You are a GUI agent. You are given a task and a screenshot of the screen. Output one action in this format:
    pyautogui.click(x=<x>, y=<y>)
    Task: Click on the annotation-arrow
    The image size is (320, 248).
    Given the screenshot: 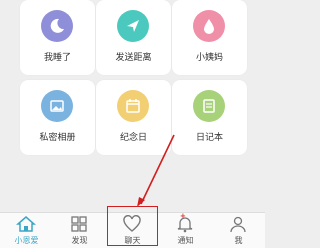 What is the action you would take?
    pyautogui.click(x=156, y=170)
    